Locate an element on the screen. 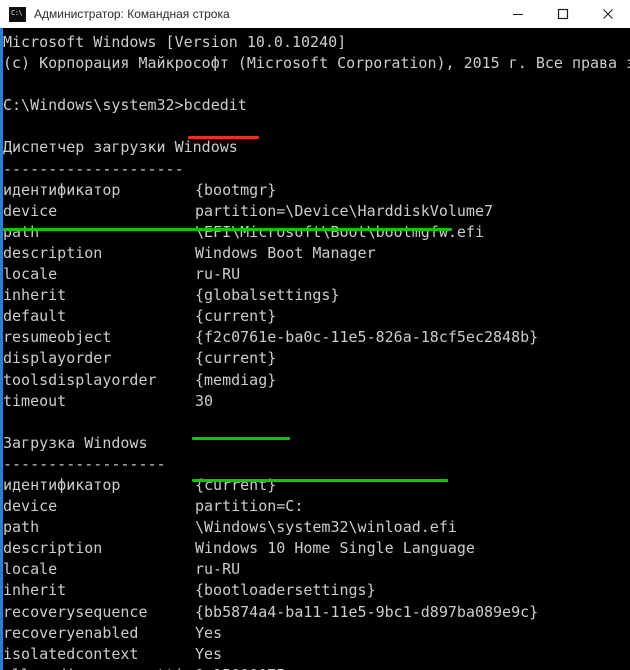 This screenshot has width=630, height=670. entry-value: partition=C: is located at coordinates (249, 506).